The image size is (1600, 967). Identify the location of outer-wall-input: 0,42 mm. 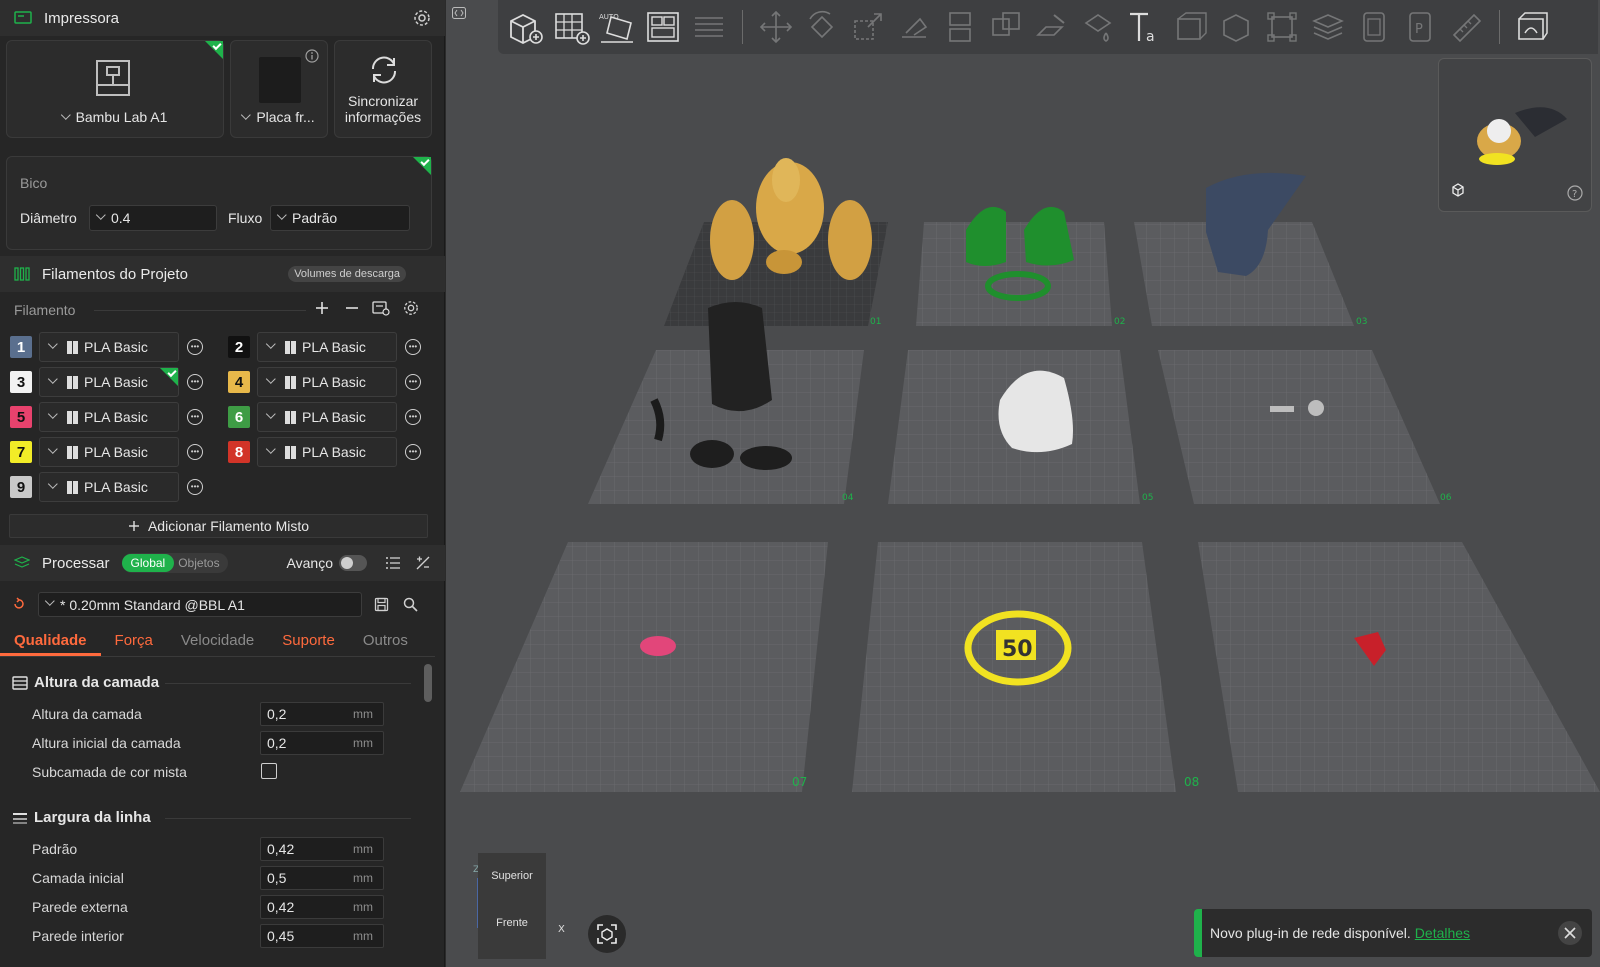
(322, 907).